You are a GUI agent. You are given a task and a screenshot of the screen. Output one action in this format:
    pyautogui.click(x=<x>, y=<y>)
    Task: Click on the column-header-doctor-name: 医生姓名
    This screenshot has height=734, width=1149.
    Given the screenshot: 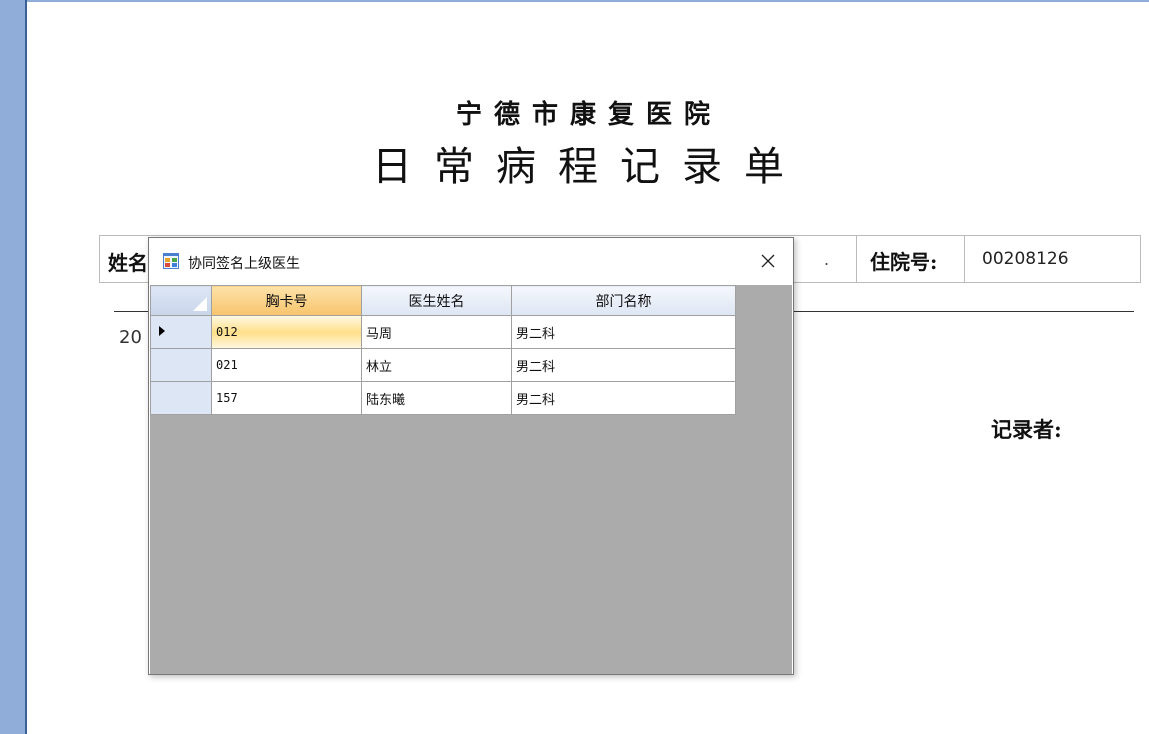 What is the action you would take?
    pyautogui.click(x=436, y=300)
    